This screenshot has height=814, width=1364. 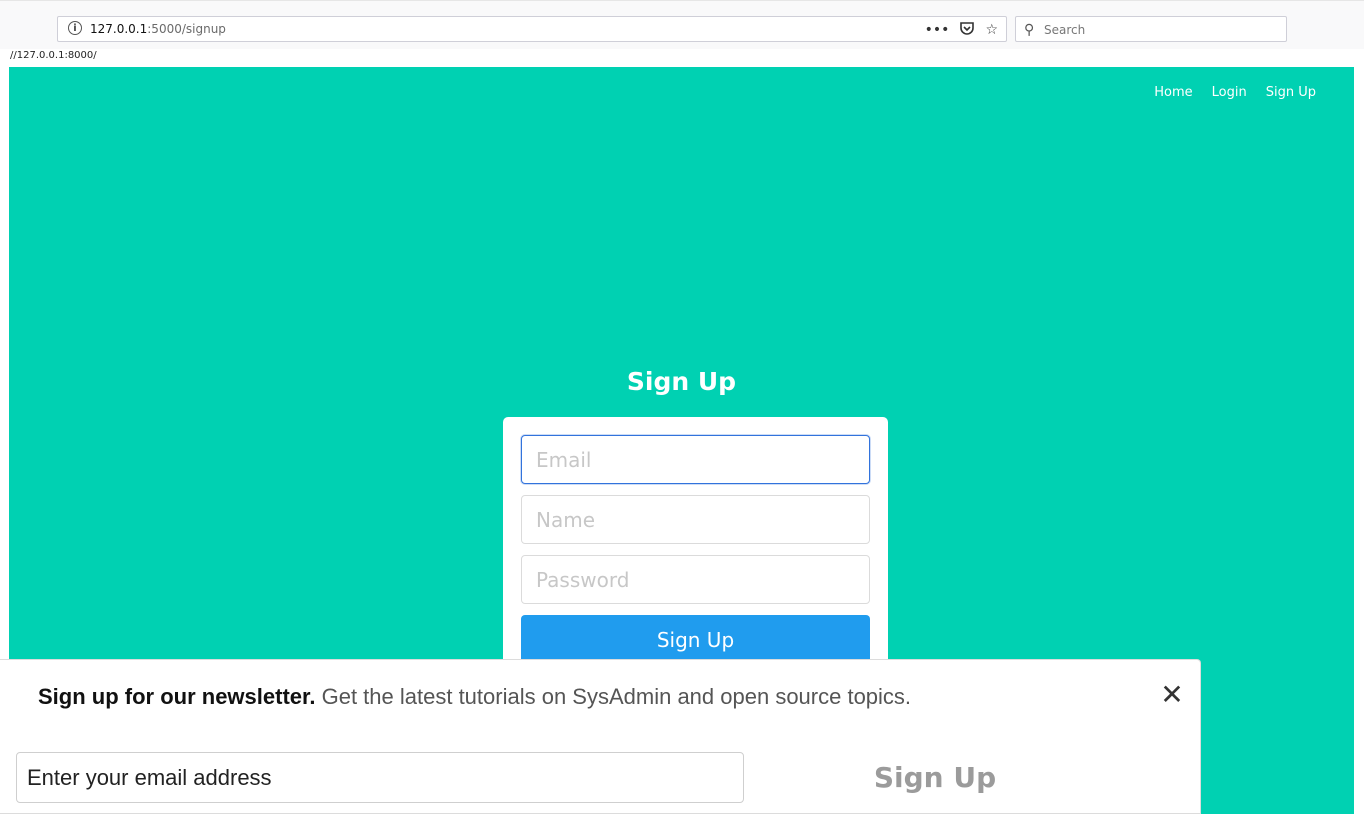 I want to click on bookmark-star-icon: ☆, so click(x=991, y=30).